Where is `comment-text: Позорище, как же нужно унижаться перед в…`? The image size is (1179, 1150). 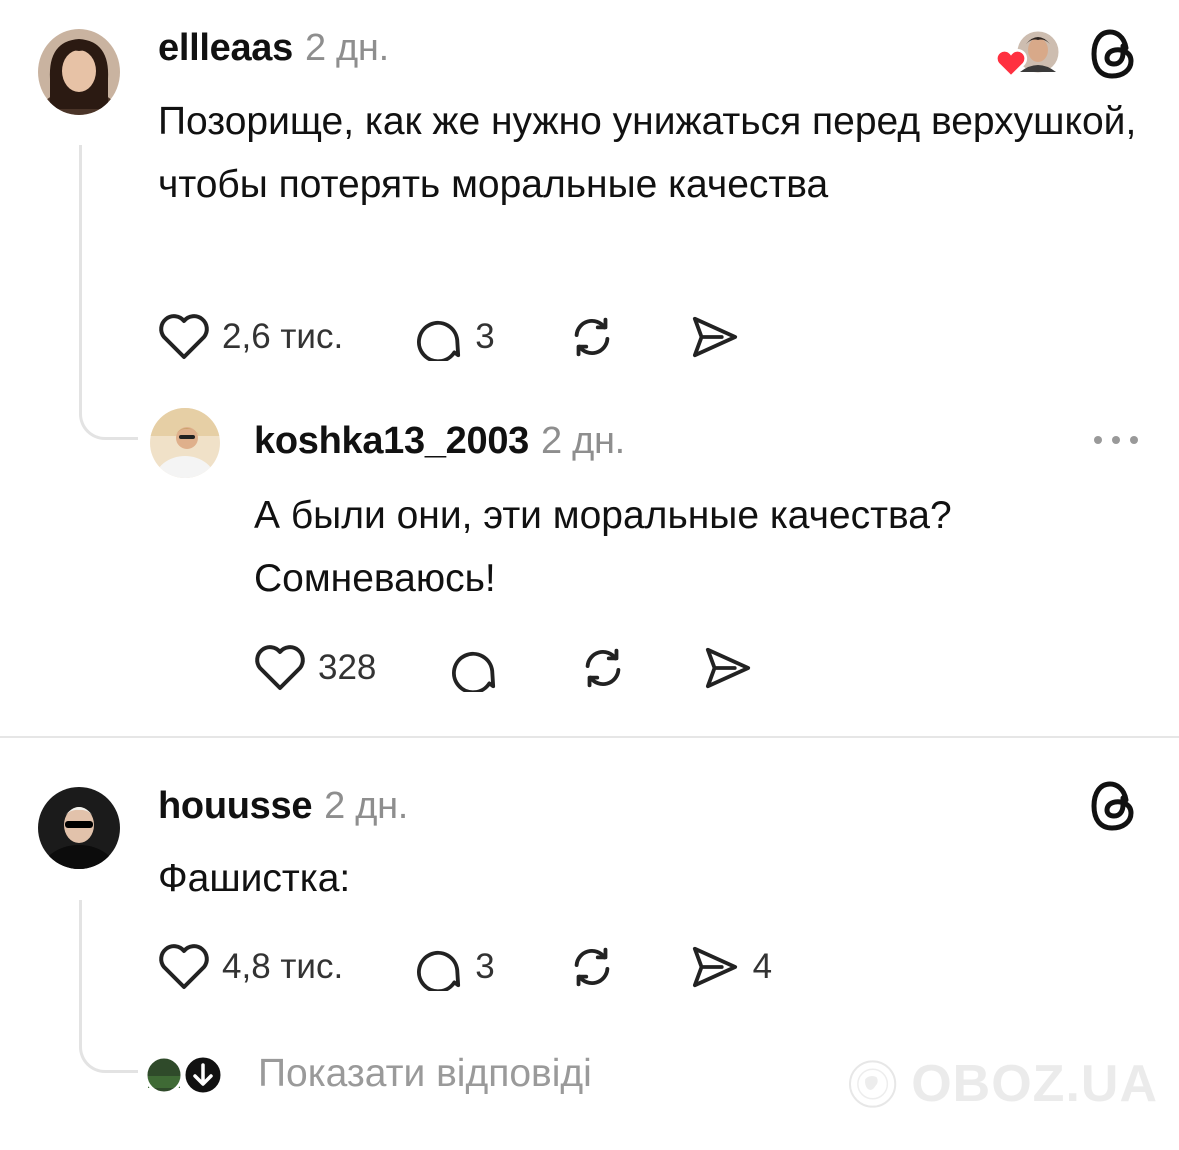 comment-text: Позорище, как же нужно унижаться перед в… is located at coordinates (647, 153).